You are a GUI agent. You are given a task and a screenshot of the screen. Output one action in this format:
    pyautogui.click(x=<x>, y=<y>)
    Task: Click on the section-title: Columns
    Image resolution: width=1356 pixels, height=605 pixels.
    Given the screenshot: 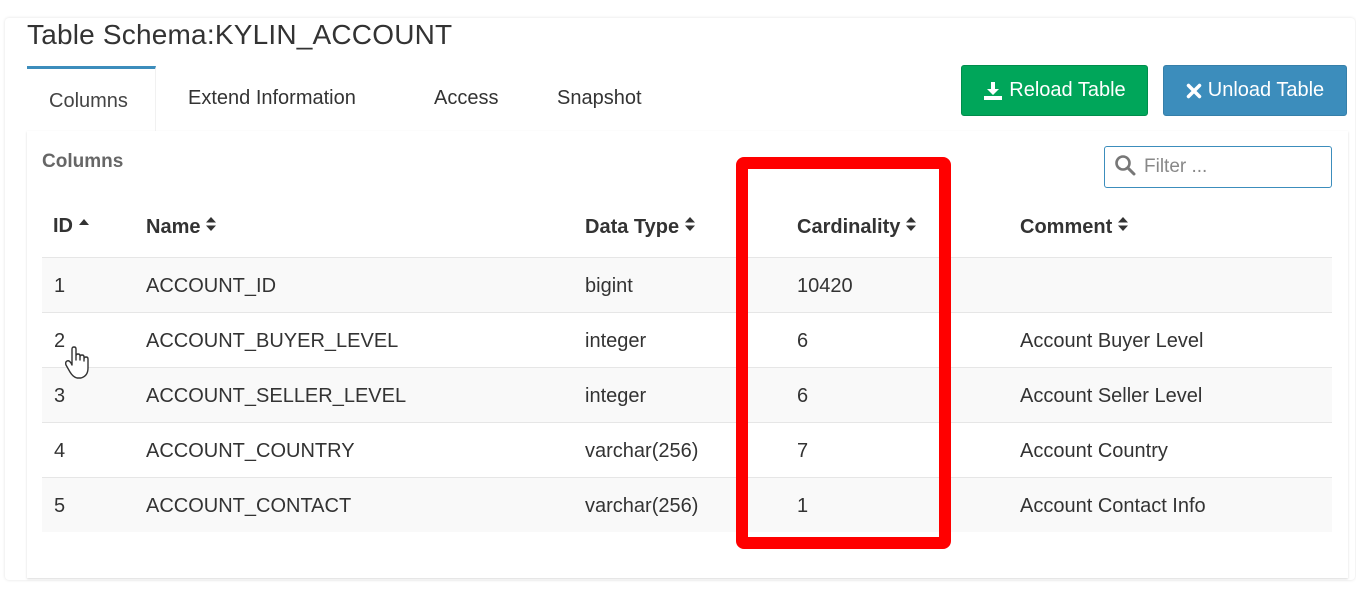 What is the action you would take?
    pyautogui.click(x=83, y=161)
    